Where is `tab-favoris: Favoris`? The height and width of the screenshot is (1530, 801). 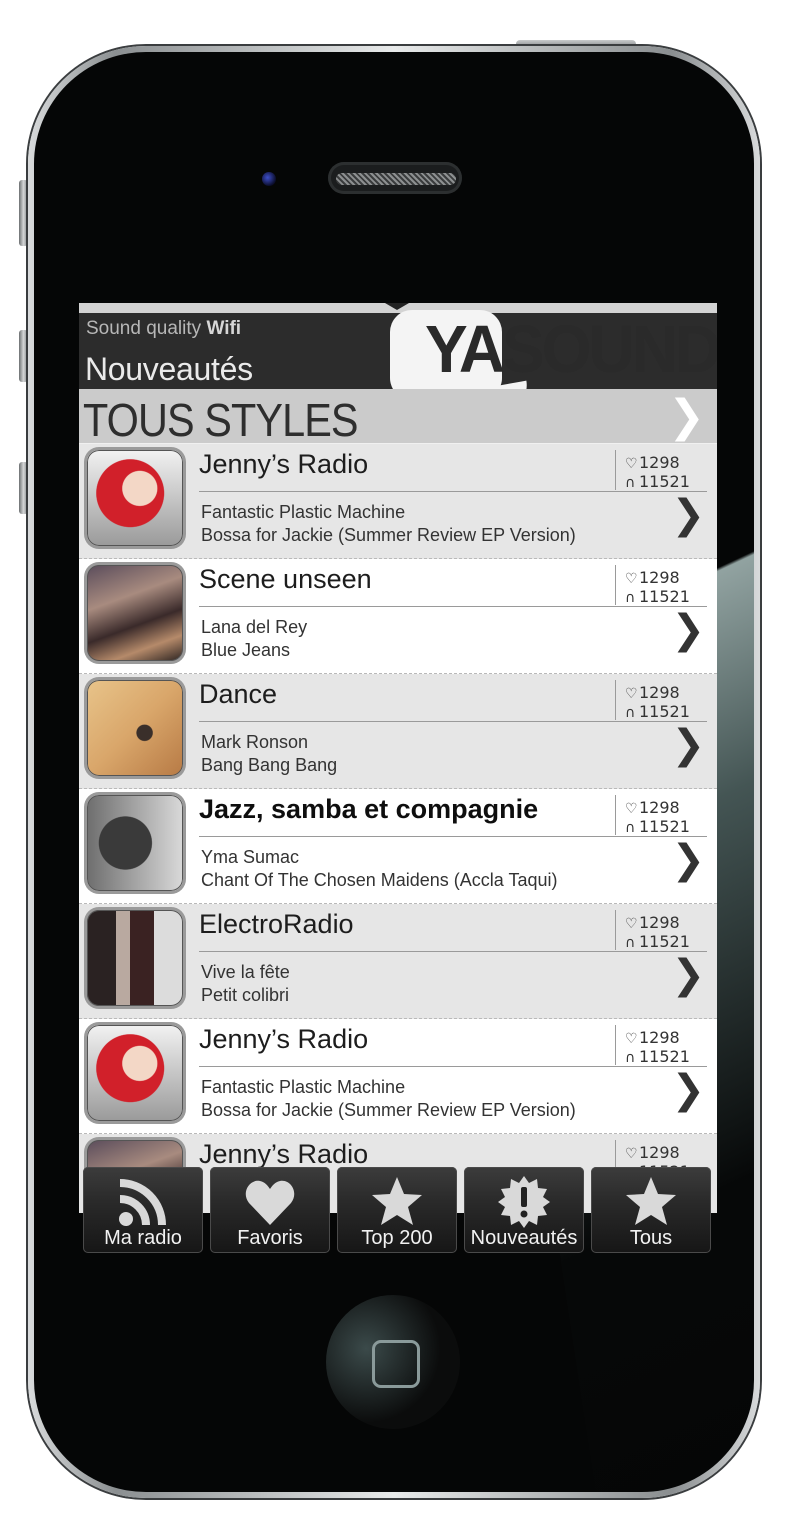
tab-favoris: Favoris is located at coordinates (270, 1210).